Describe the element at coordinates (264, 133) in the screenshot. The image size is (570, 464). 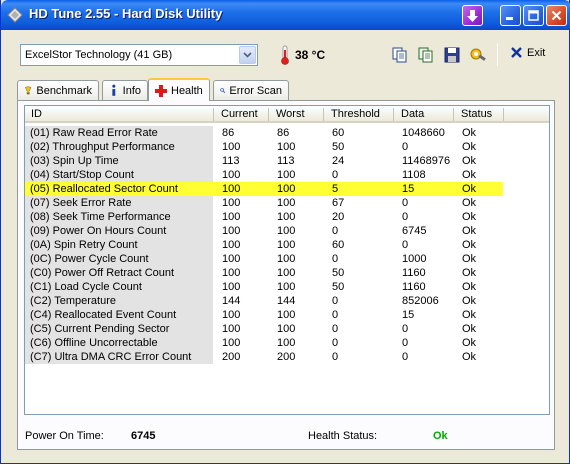
I see `table-row: (01) Raw Read Error Rate 86 86 60 1048660 Ok` at that location.